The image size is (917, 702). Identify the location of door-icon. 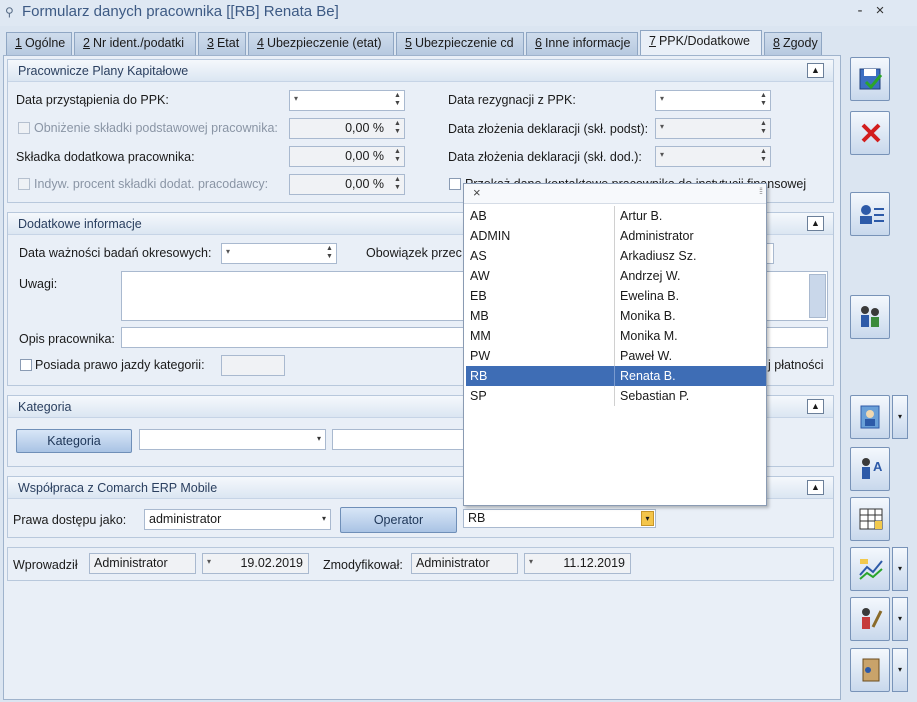
(871, 670).